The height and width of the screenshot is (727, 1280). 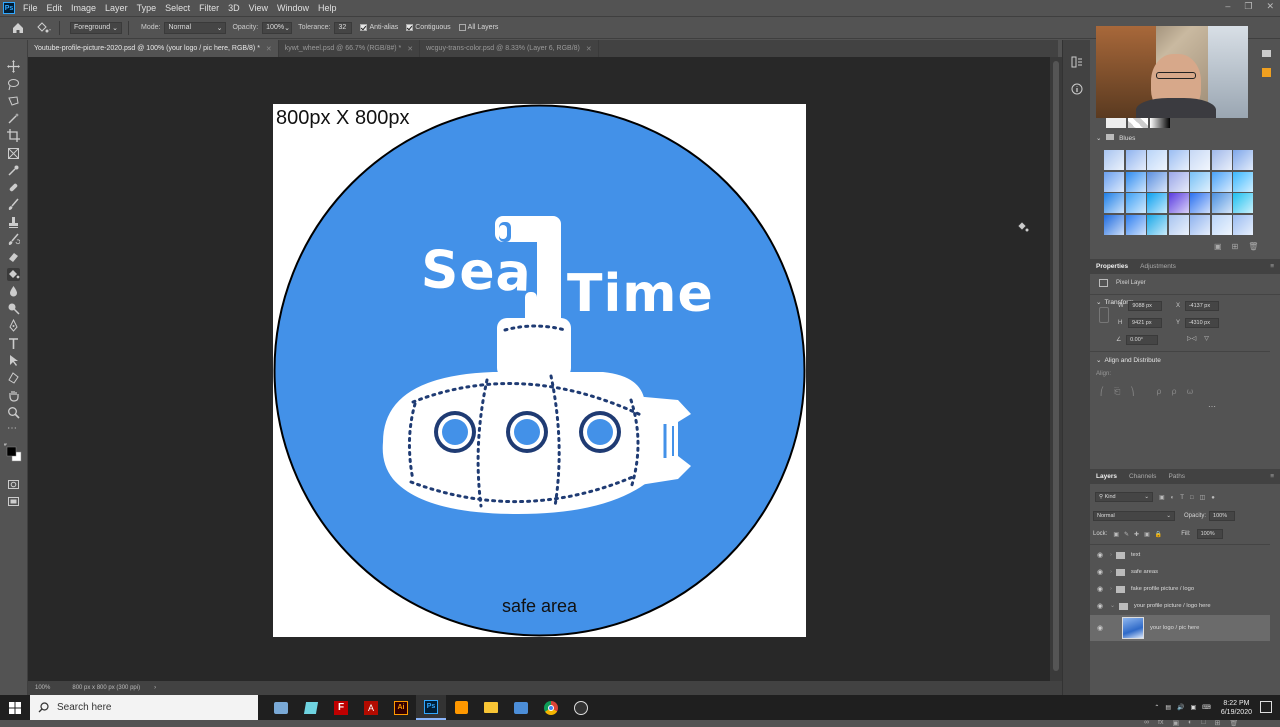 What do you see at coordinates (1180, 555) in the screenshot?
I see `layer-row-text: ◉ › text` at bounding box center [1180, 555].